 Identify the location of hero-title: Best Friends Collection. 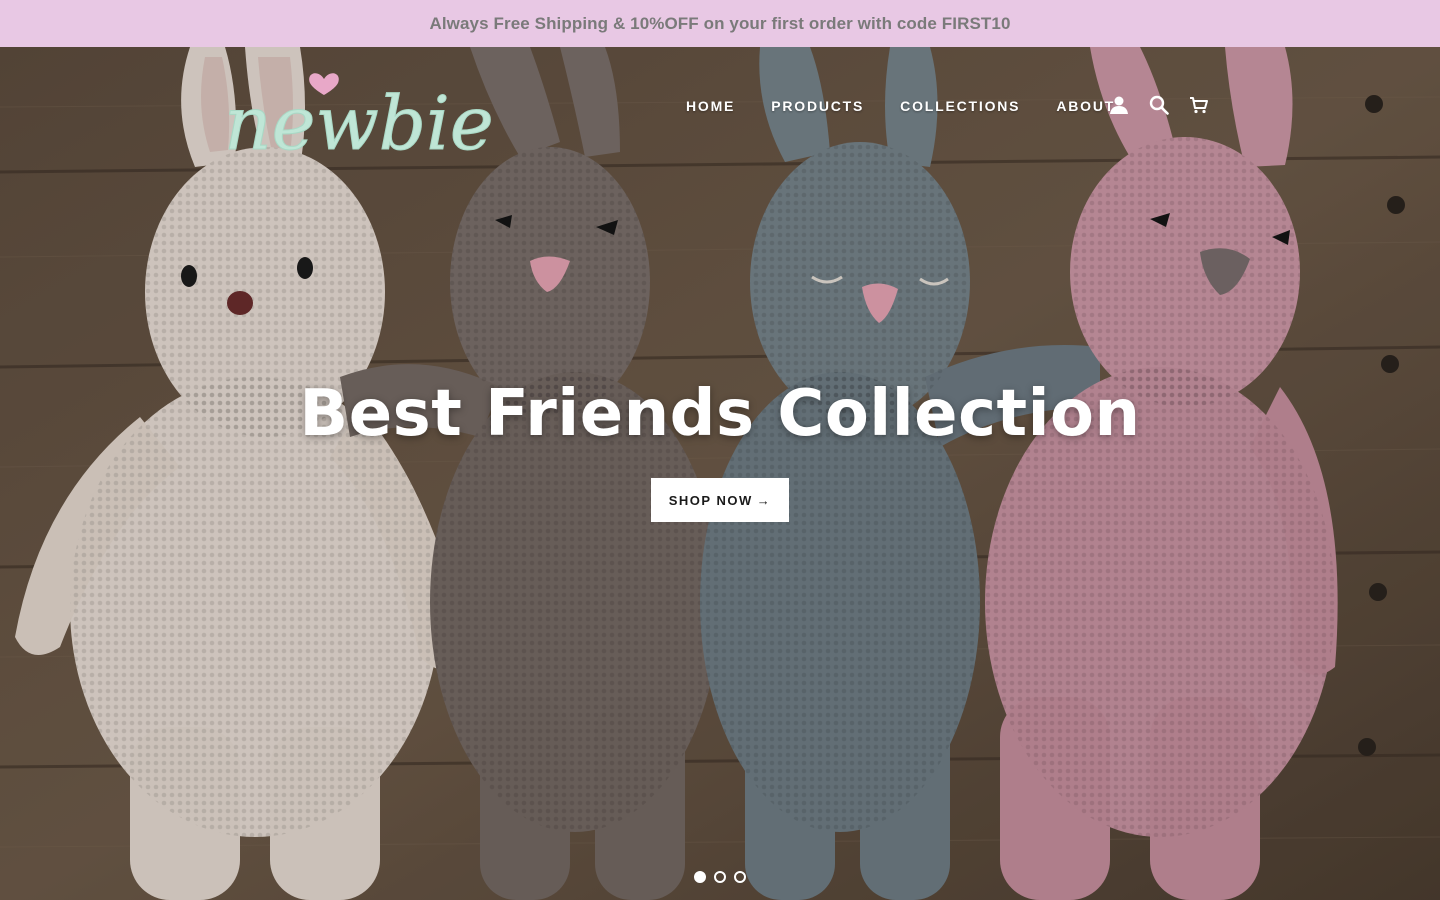
(720, 414).